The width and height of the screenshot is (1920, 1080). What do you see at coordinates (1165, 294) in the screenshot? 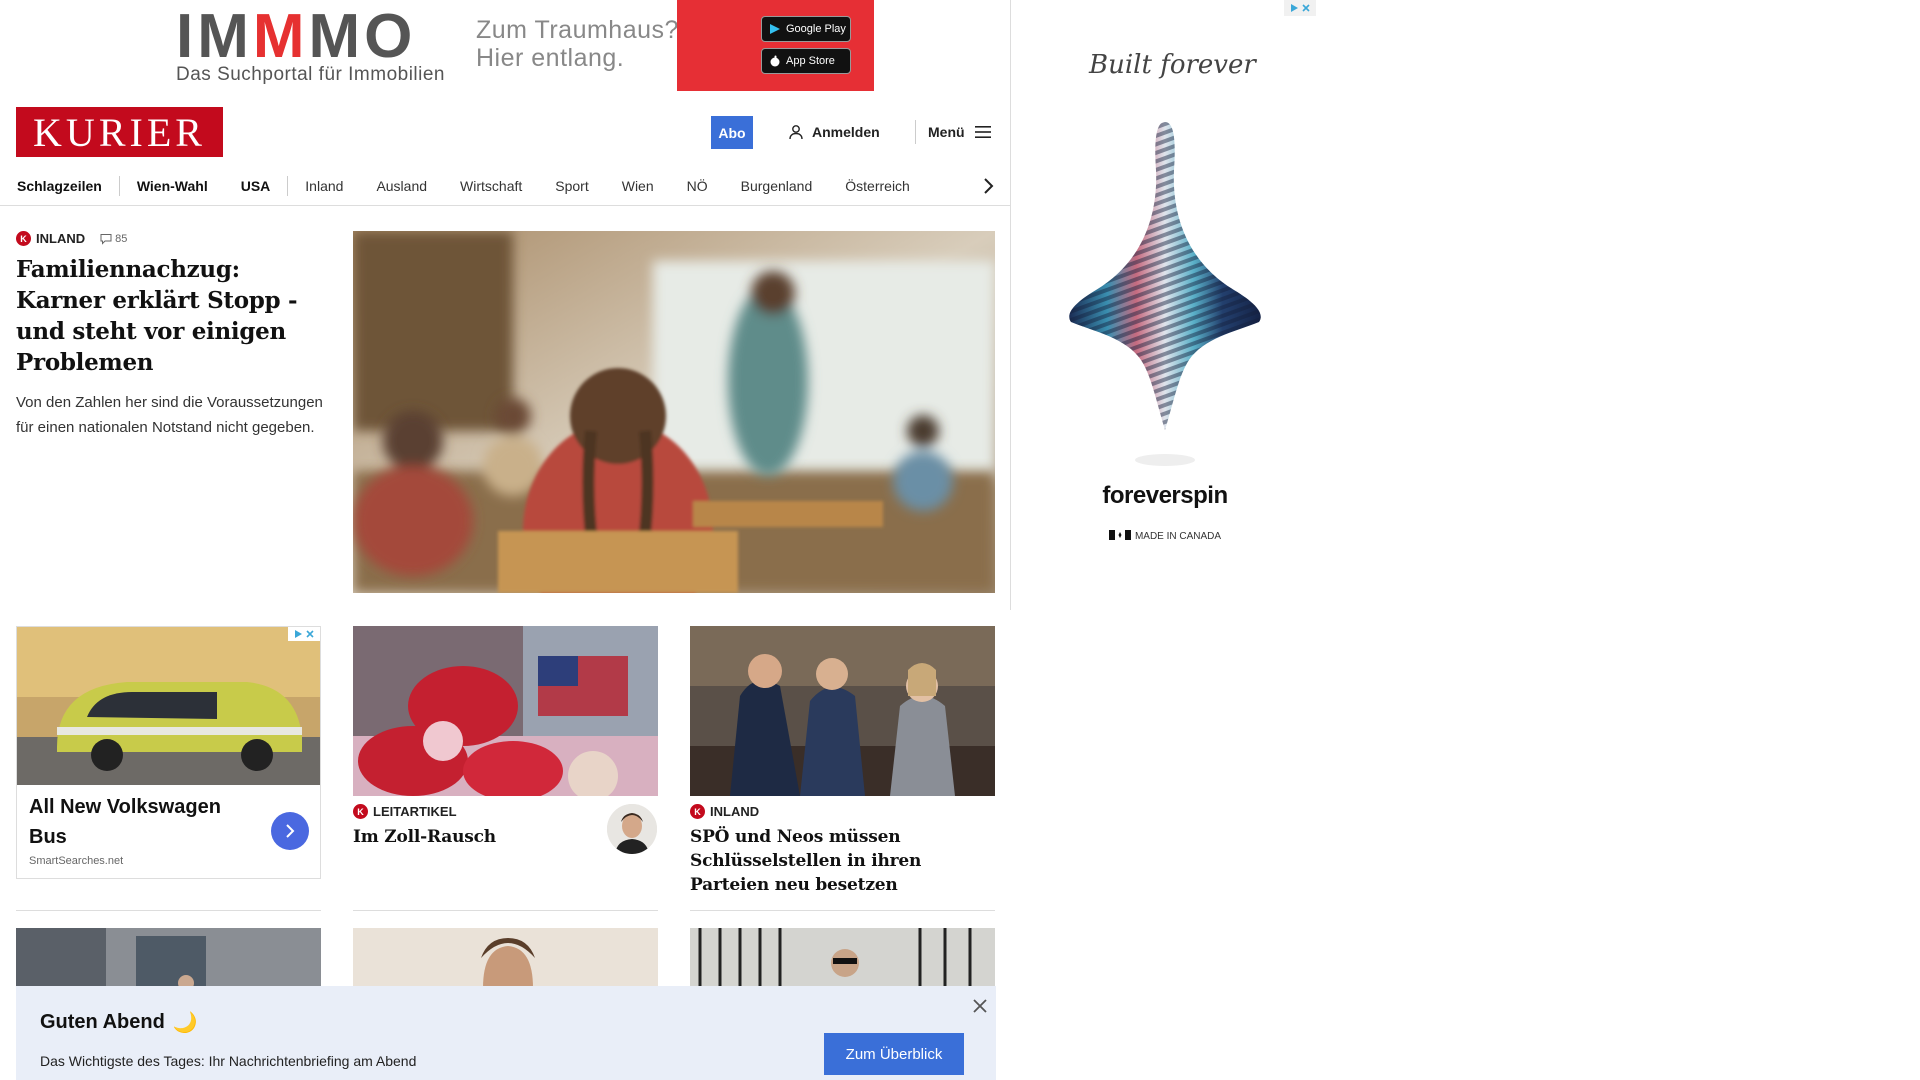
I see `spinning-top-image` at bounding box center [1165, 294].